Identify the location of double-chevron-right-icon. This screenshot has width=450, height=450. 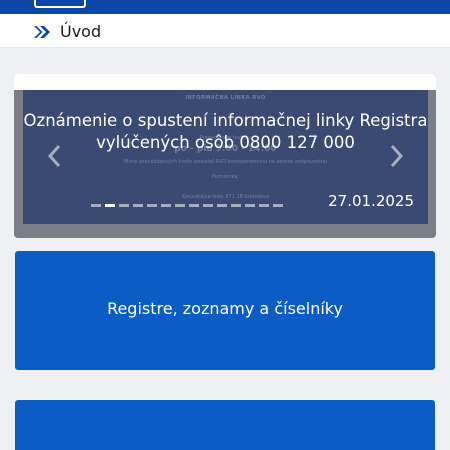
(42, 32).